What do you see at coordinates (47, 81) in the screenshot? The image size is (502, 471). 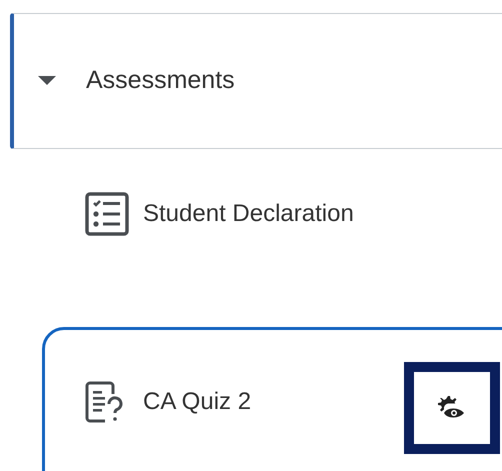 I see `caret-down-icon` at bounding box center [47, 81].